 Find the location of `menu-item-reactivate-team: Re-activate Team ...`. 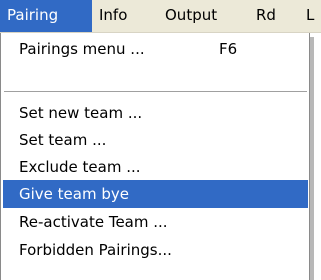

menu-item-reactivate-team: Re-activate Team ... is located at coordinates (155, 222).